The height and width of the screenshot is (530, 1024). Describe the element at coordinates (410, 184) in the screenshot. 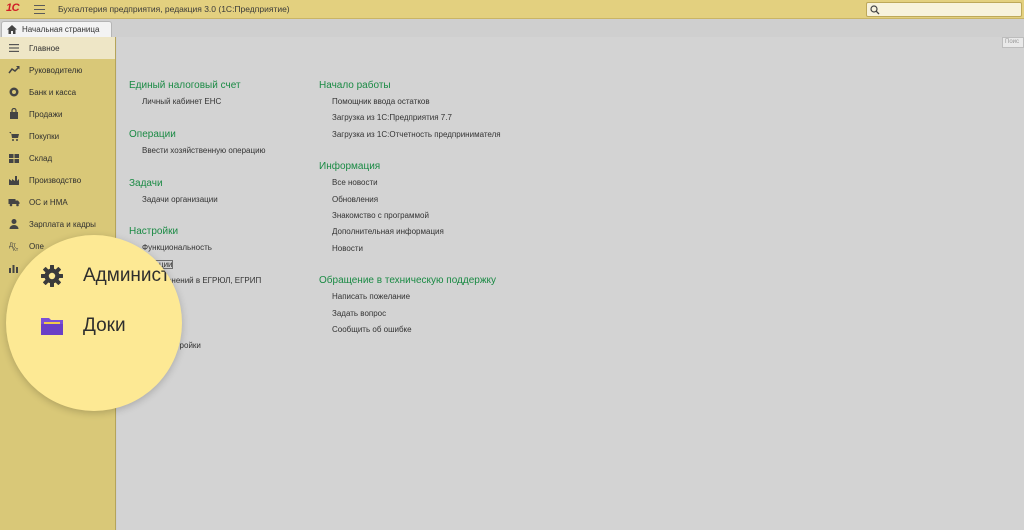

I see `link-all-news: Все новости` at that location.